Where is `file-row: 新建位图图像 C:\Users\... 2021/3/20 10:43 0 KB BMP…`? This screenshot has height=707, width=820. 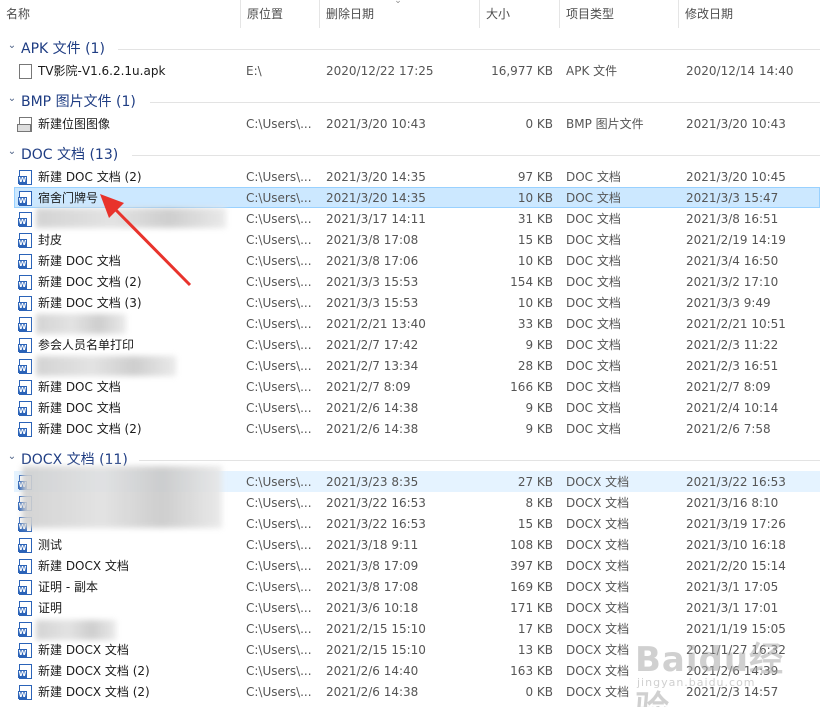 file-row: 新建位图图像 C:\Users\... 2021/3/20 10:43 0 KB BMP… is located at coordinates (417, 123).